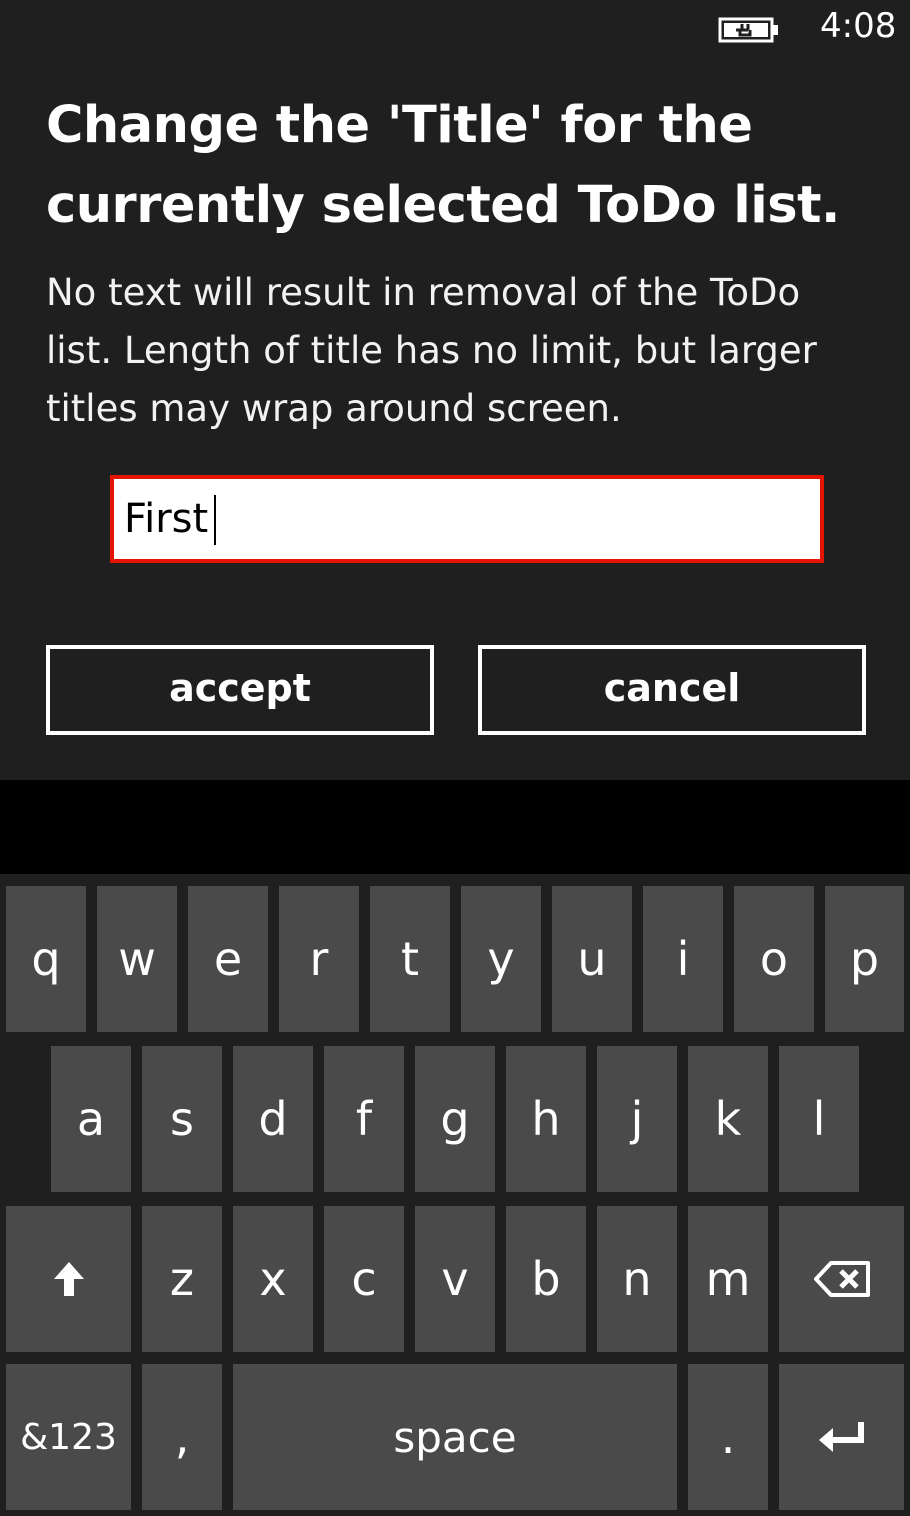  Describe the element at coordinates (364, 1119) in the screenshot. I see `key-f: f` at that location.